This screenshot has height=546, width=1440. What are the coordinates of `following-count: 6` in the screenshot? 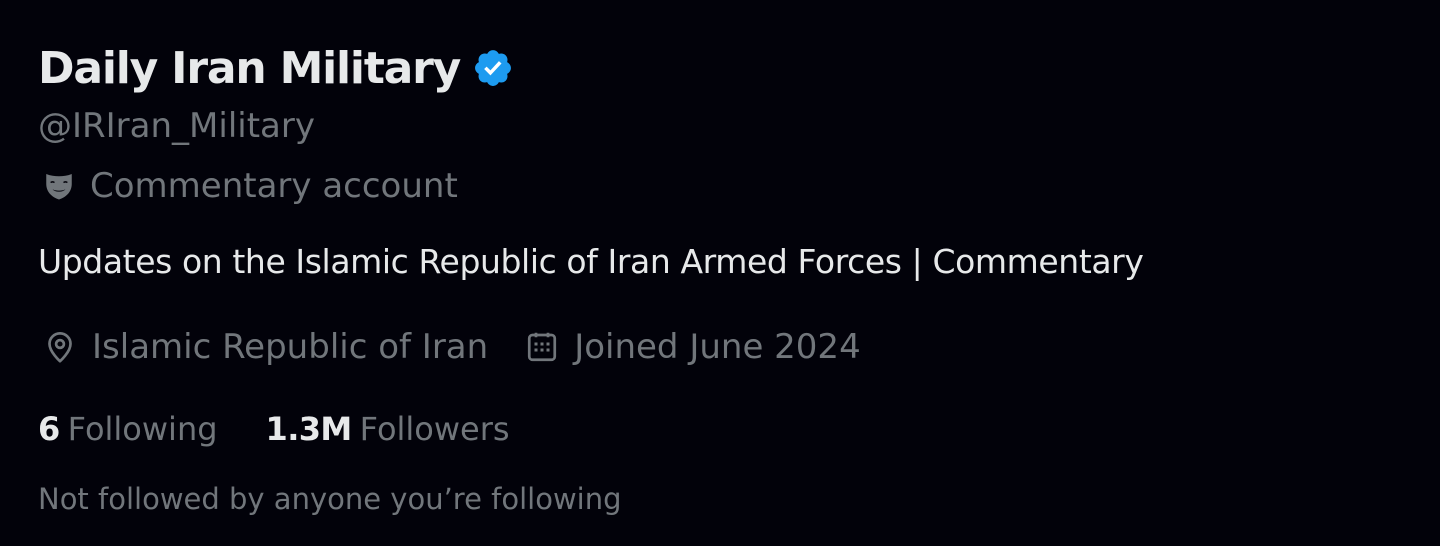 It's located at (49, 429).